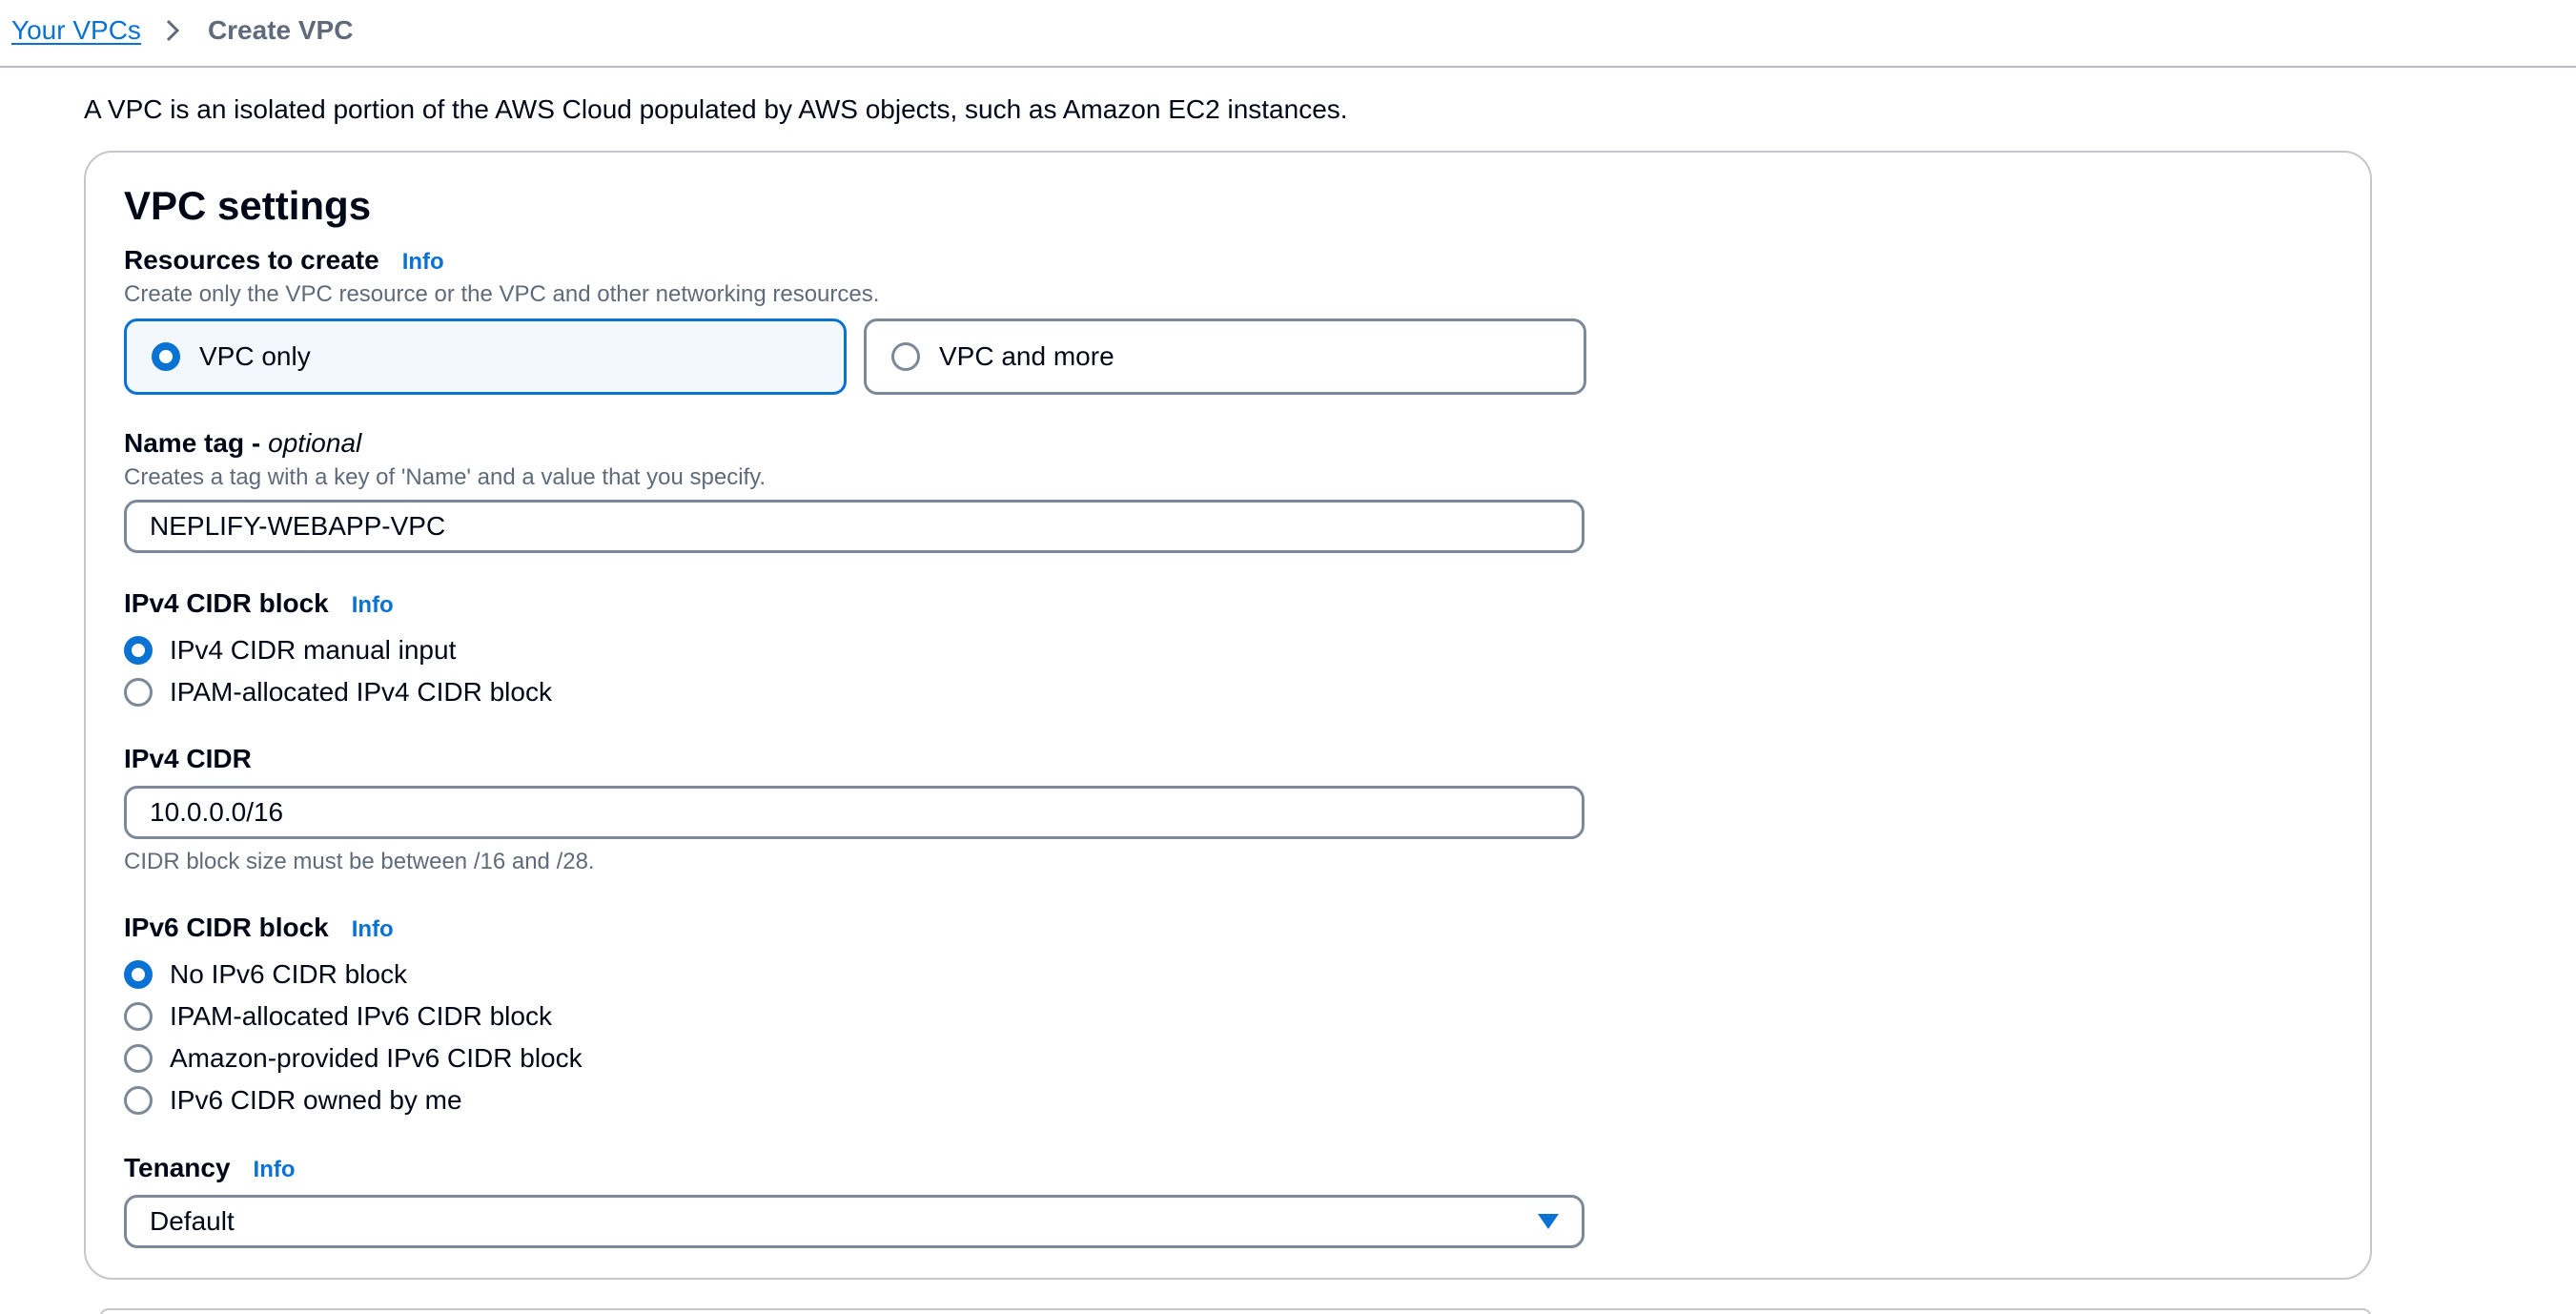  Describe the element at coordinates (906, 356) in the screenshot. I see `radio-vpc-and-more` at that location.